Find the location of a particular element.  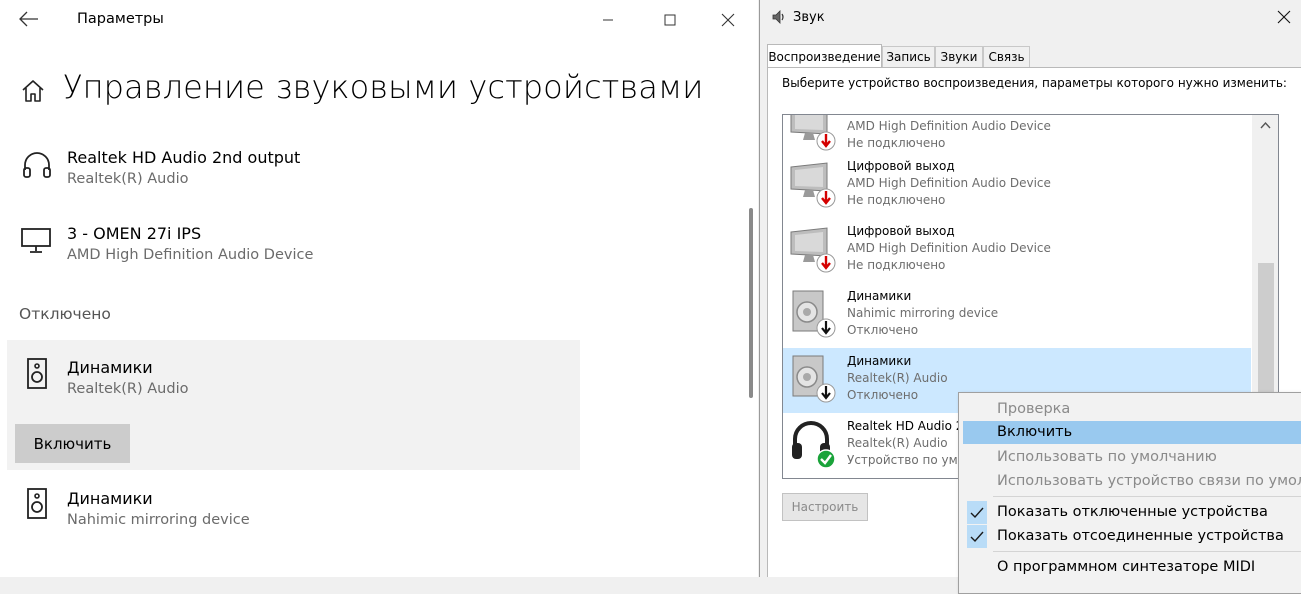

menu-item-midi-about: О программном синтезаторе MIDI is located at coordinates (1132, 567).